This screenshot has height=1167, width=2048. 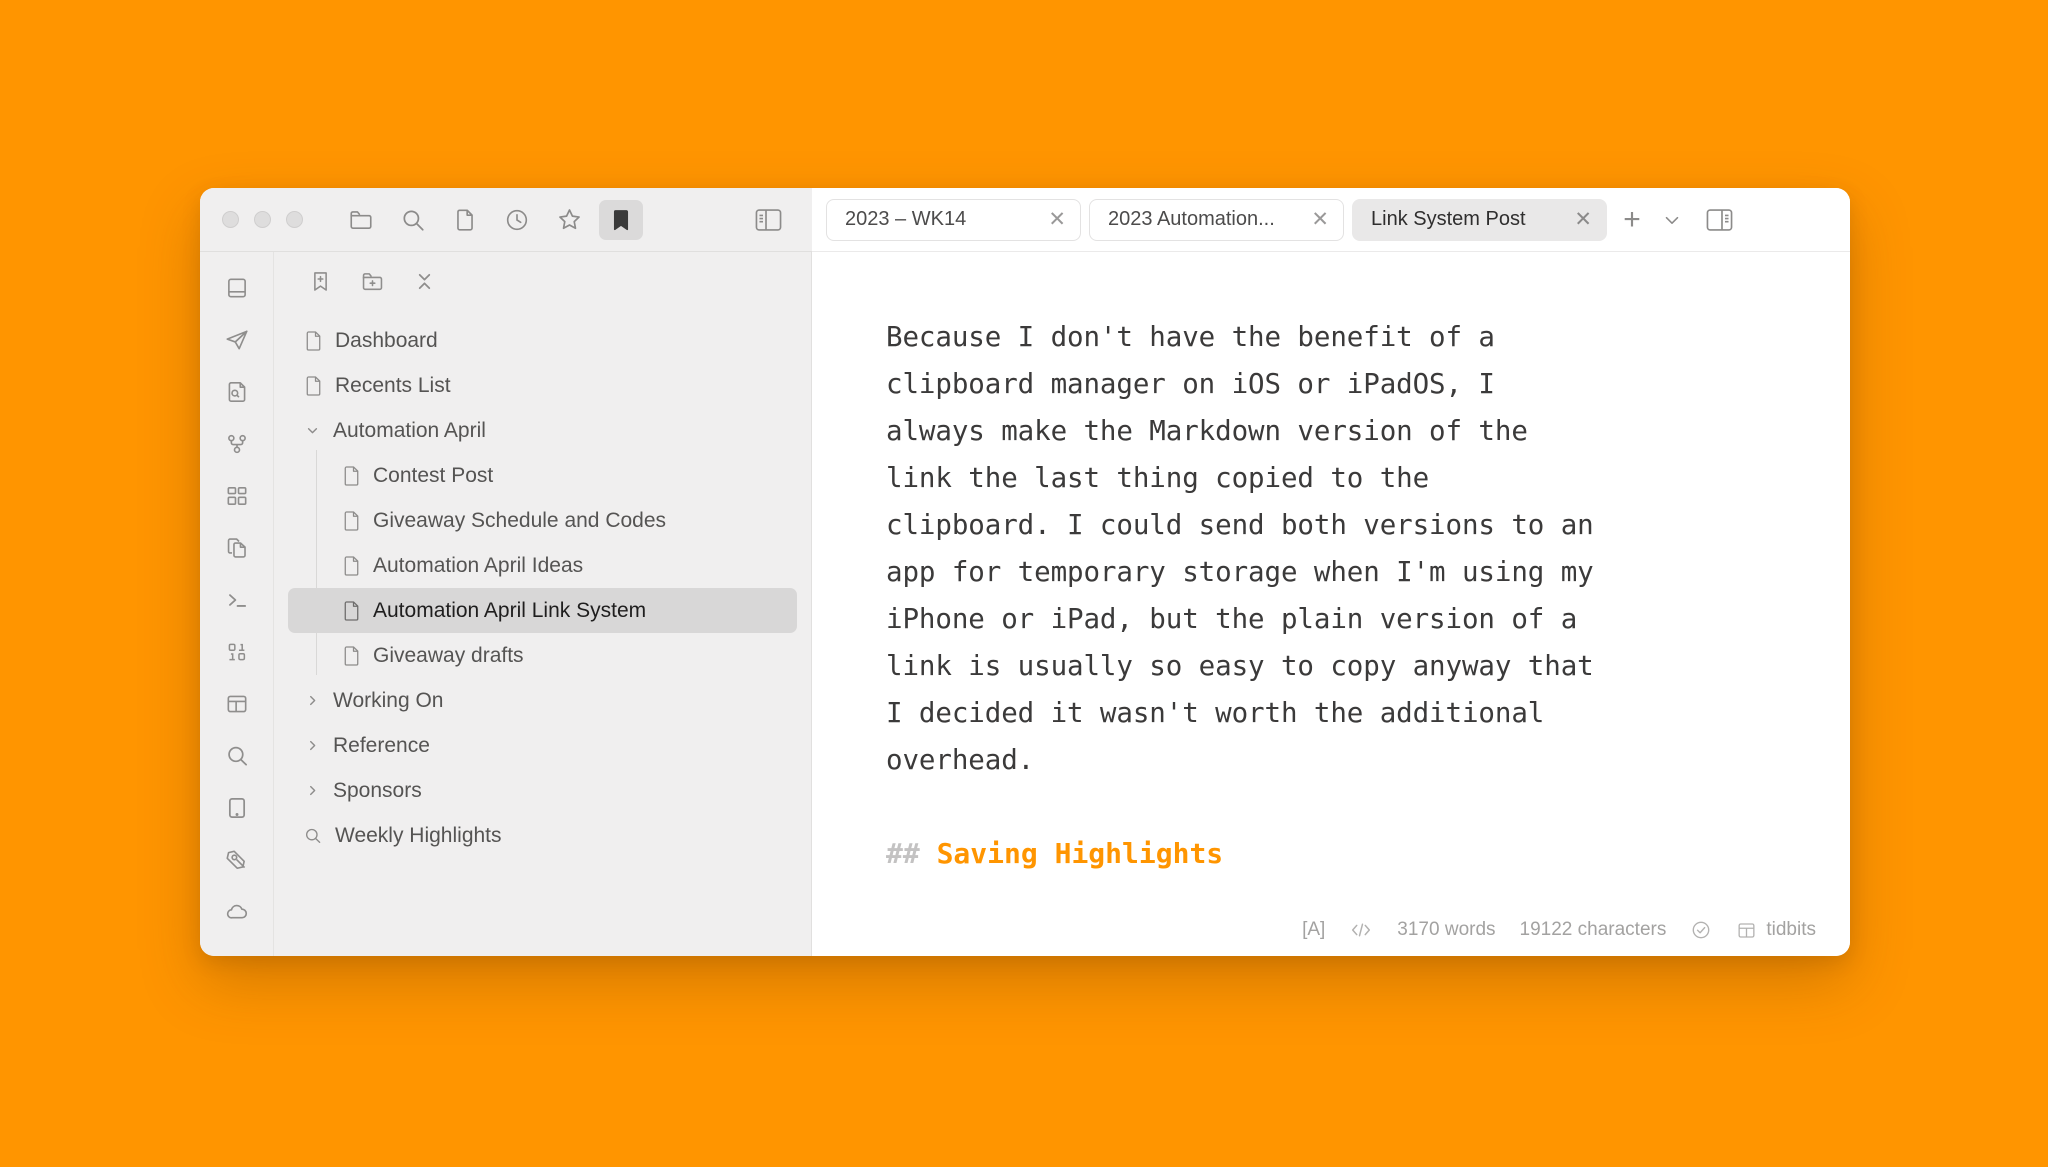 What do you see at coordinates (377, 790) in the screenshot?
I see `tree-group-label: Sponsors` at bounding box center [377, 790].